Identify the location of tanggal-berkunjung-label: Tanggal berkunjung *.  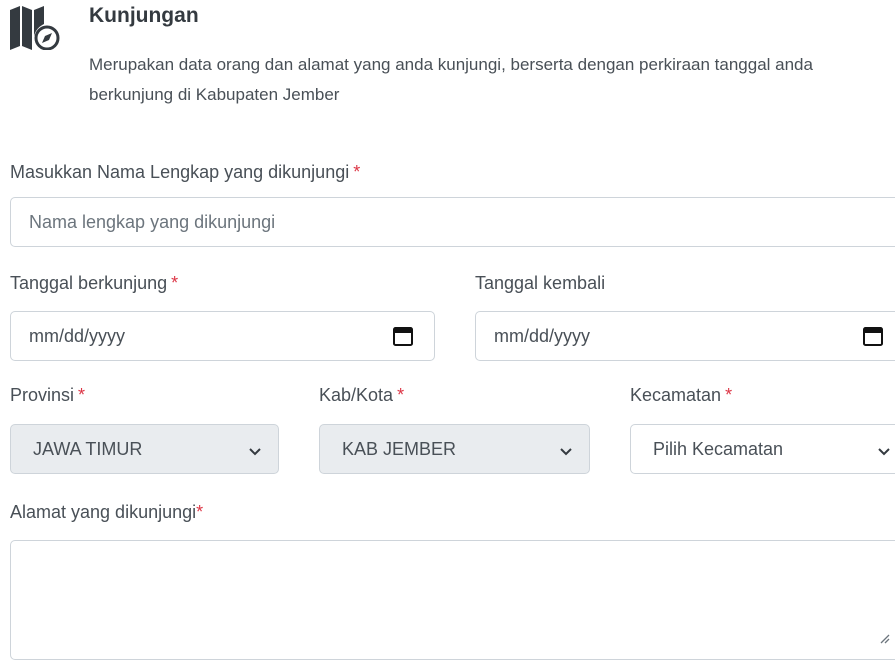
(94, 283).